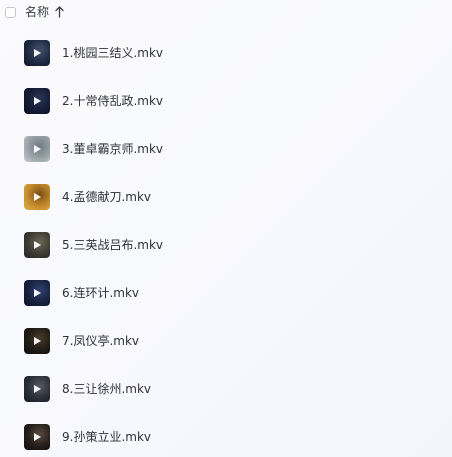 This screenshot has width=452, height=457. Describe the element at coordinates (226, 341) in the screenshot. I see `file-row: 7.凤仪亭.mkv` at that location.